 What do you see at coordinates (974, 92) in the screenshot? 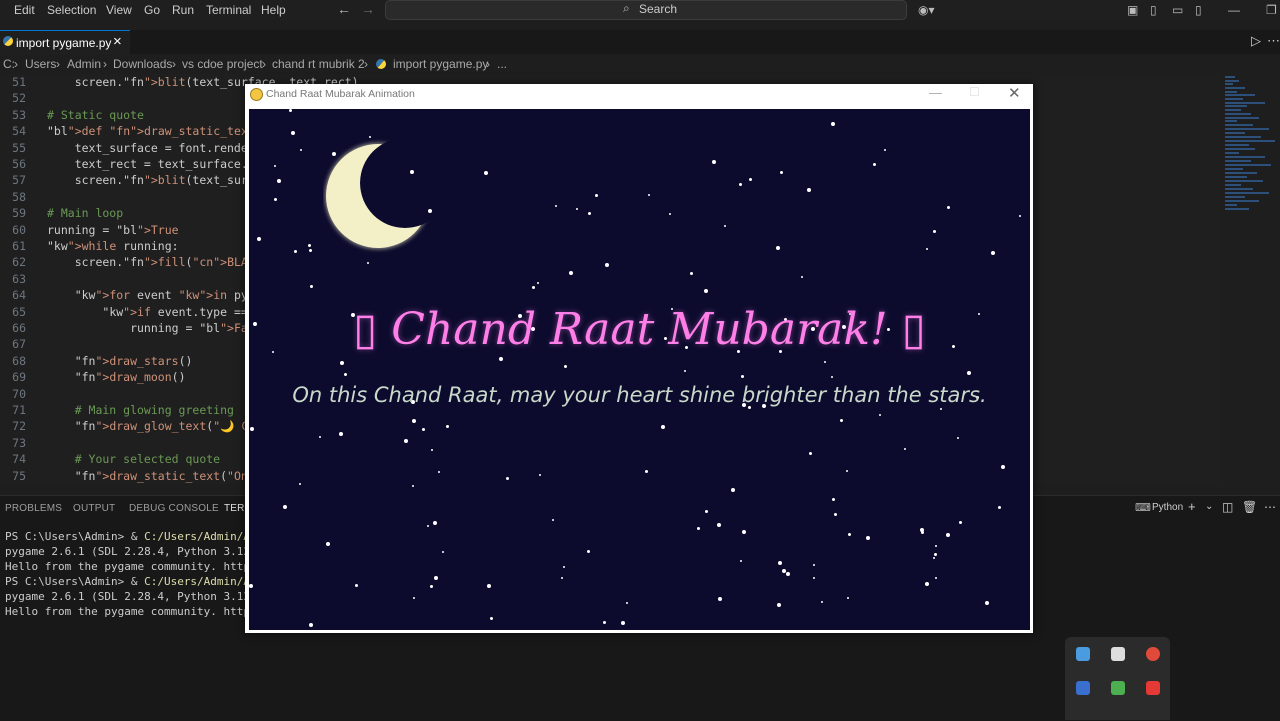
I see `maximize-icon: ☐` at bounding box center [974, 92].